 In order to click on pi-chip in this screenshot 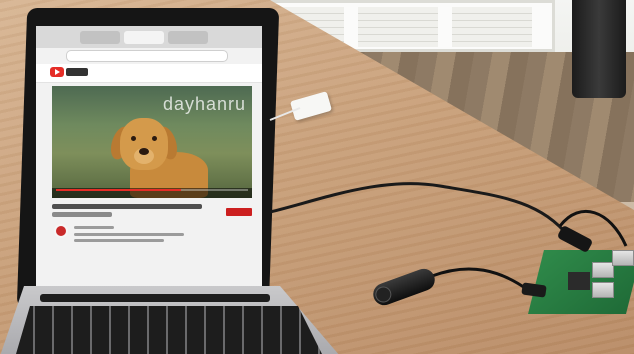, I will do `click(579, 281)`.